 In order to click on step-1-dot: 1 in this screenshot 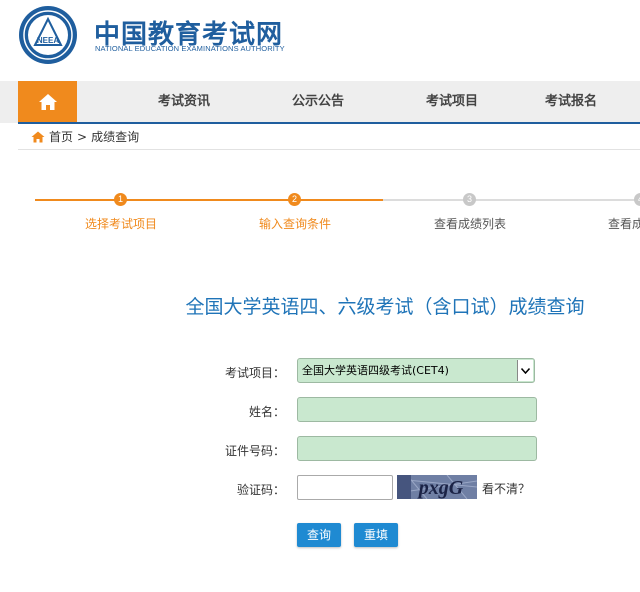, I will do `click(120, 199)`.